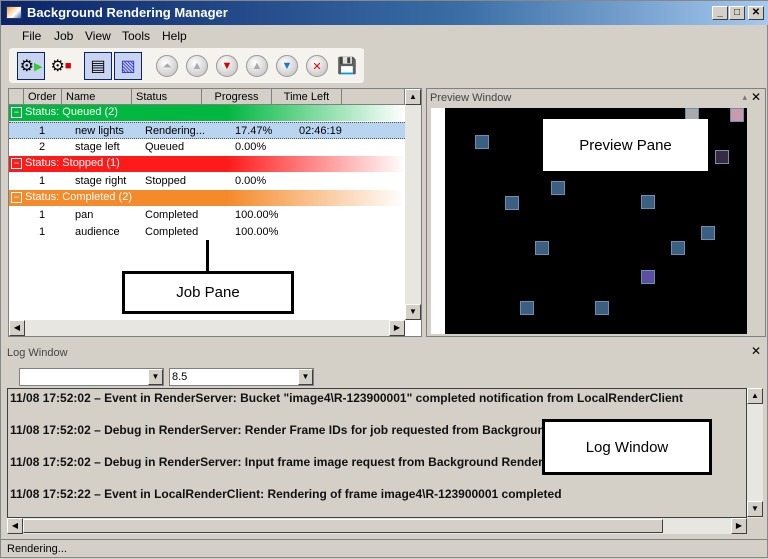 The height and width of the screenshot is (559, 768). I want to click on start-rendering-icon: ⚙ ▶, so click(31, 66).